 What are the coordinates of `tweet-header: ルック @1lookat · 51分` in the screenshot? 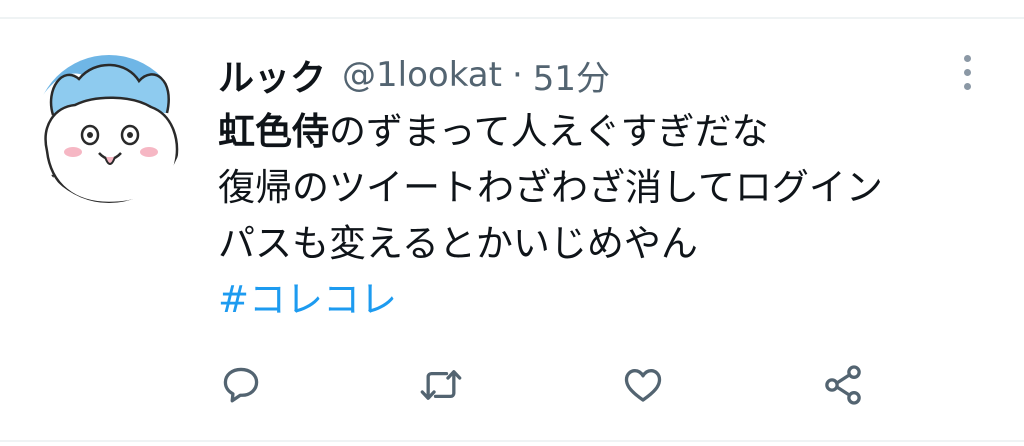 It's located at (414, 75).